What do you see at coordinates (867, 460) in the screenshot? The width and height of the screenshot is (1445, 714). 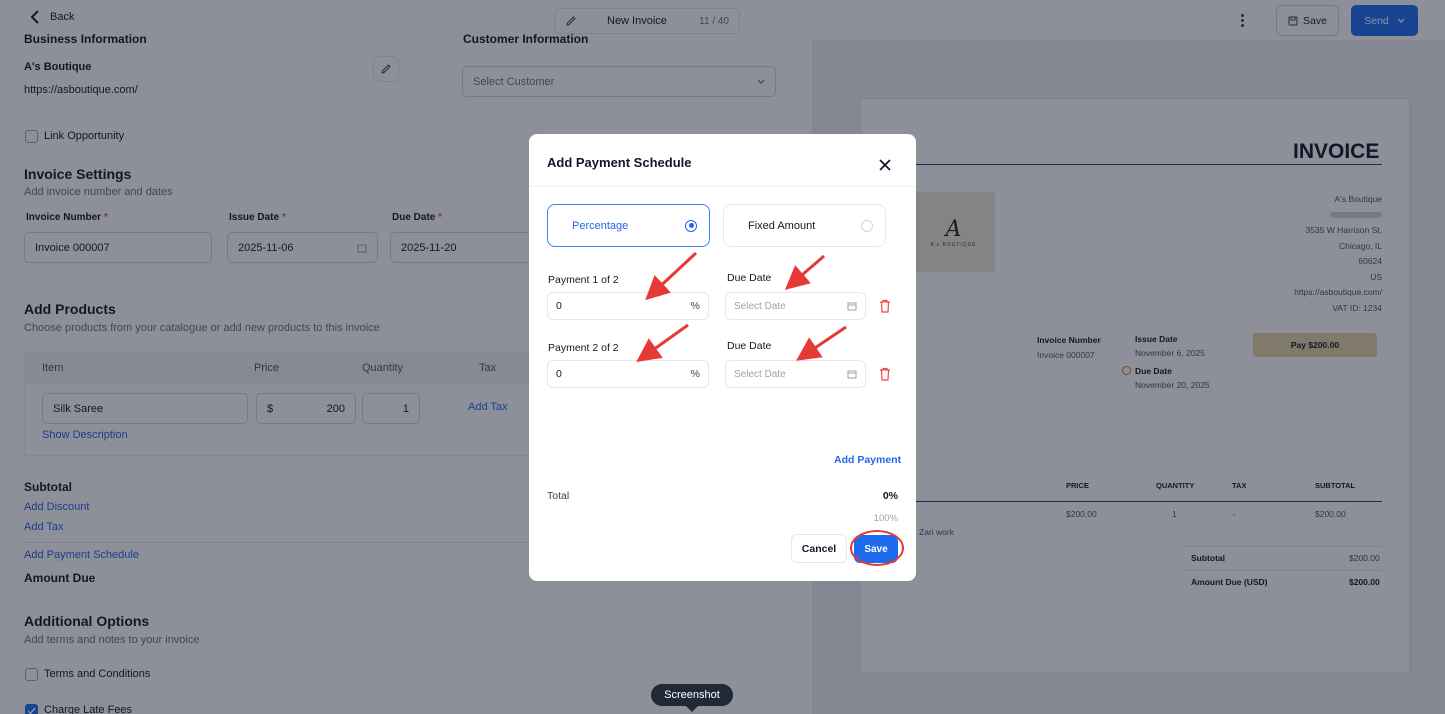 I see `add-payment-link: Add Payment` at bounding box center [867, 460].